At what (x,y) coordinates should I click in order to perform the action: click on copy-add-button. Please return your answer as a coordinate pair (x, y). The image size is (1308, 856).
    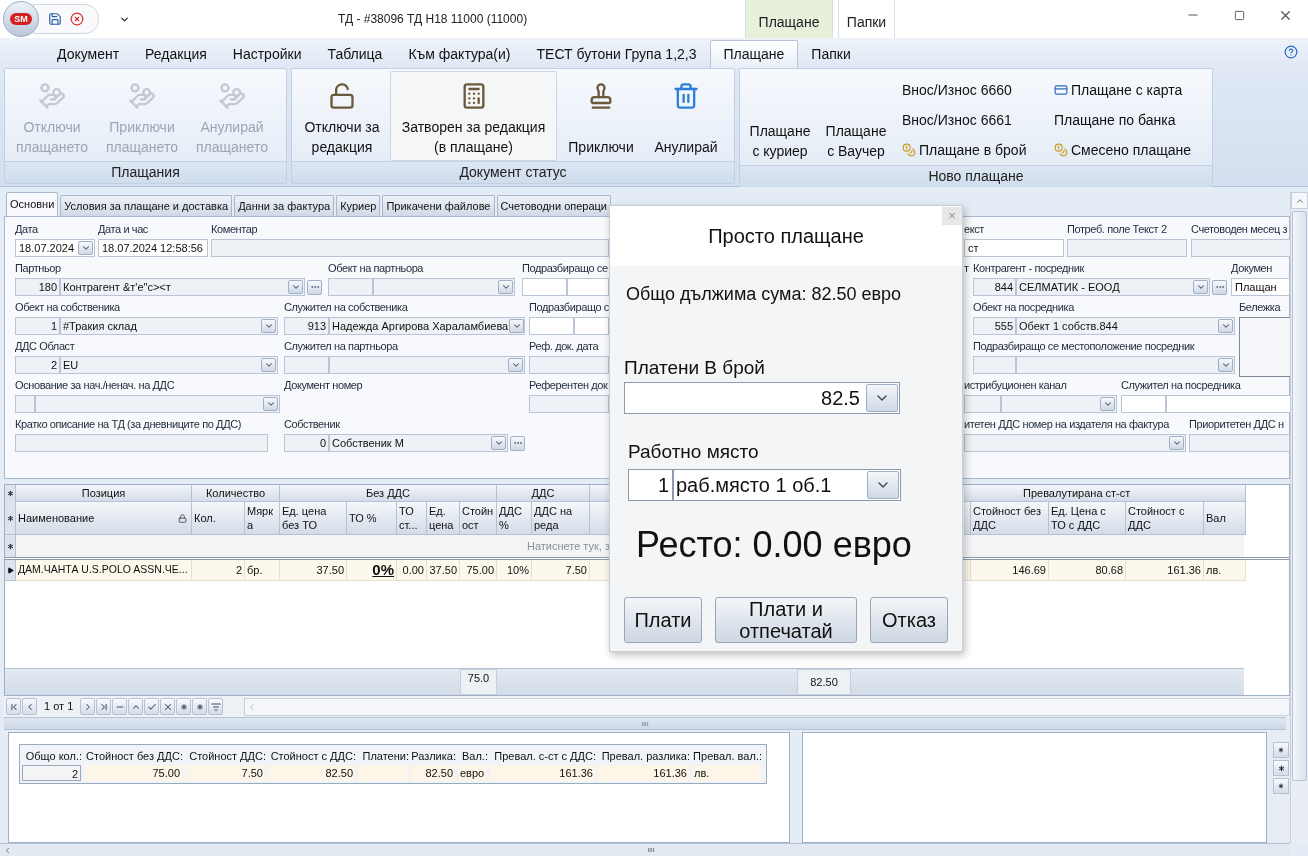
    Looking at the image, I should click on (200, 706).